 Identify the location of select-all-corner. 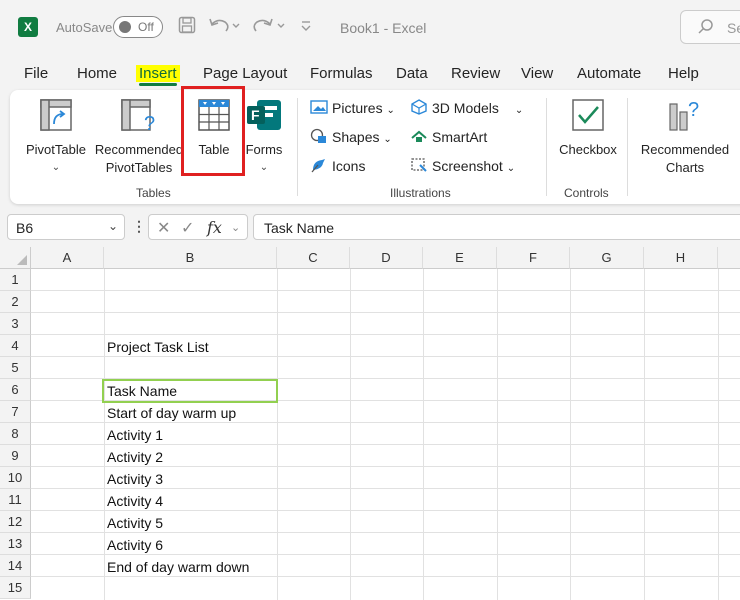
(15, 258).